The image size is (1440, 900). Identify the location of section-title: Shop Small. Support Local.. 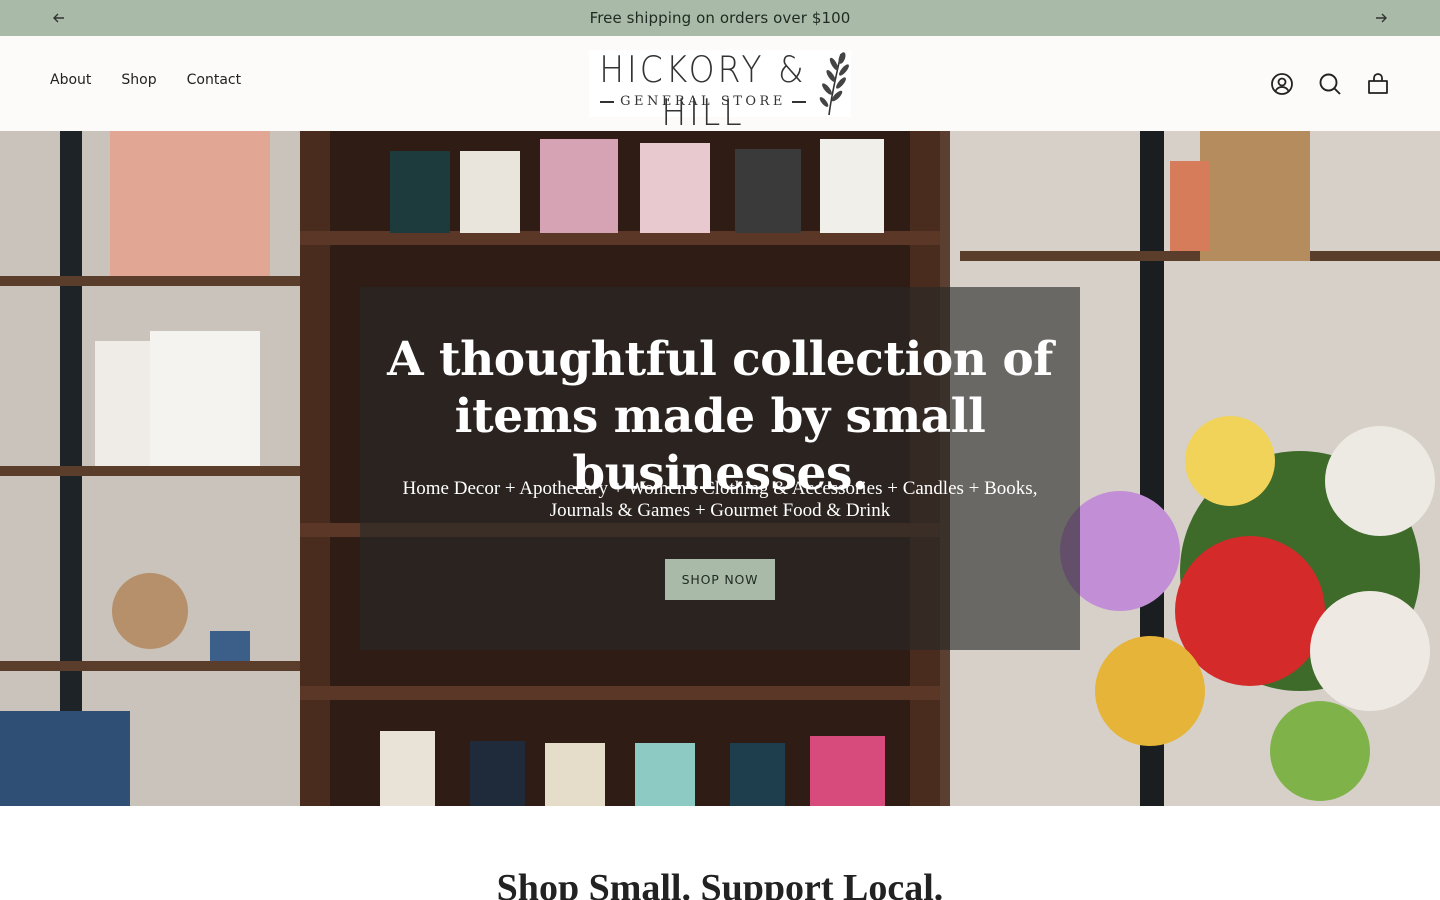
(720, 883).